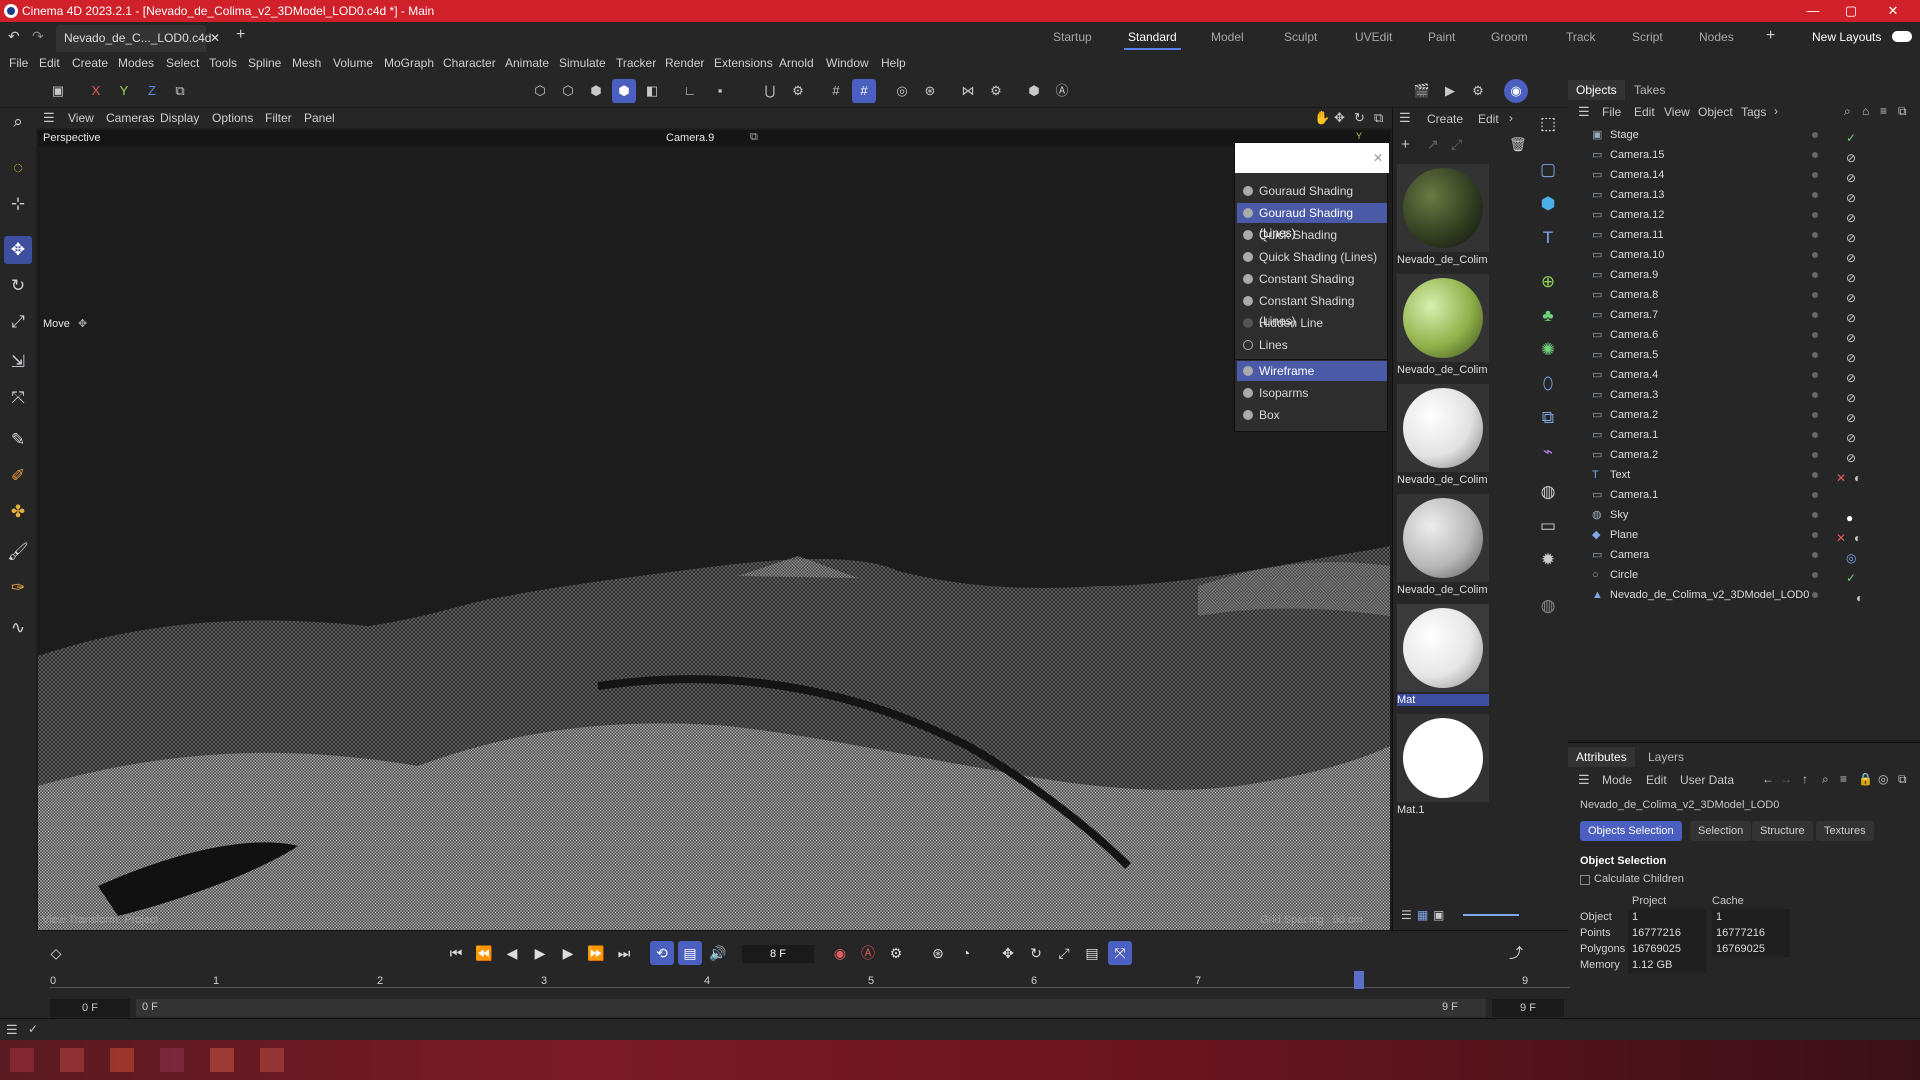 This screenshot has width=1920, height=1080. Describe the element at coordinates (152, 91) in the screenshot. I see `axis-z-button: Z` at that location.